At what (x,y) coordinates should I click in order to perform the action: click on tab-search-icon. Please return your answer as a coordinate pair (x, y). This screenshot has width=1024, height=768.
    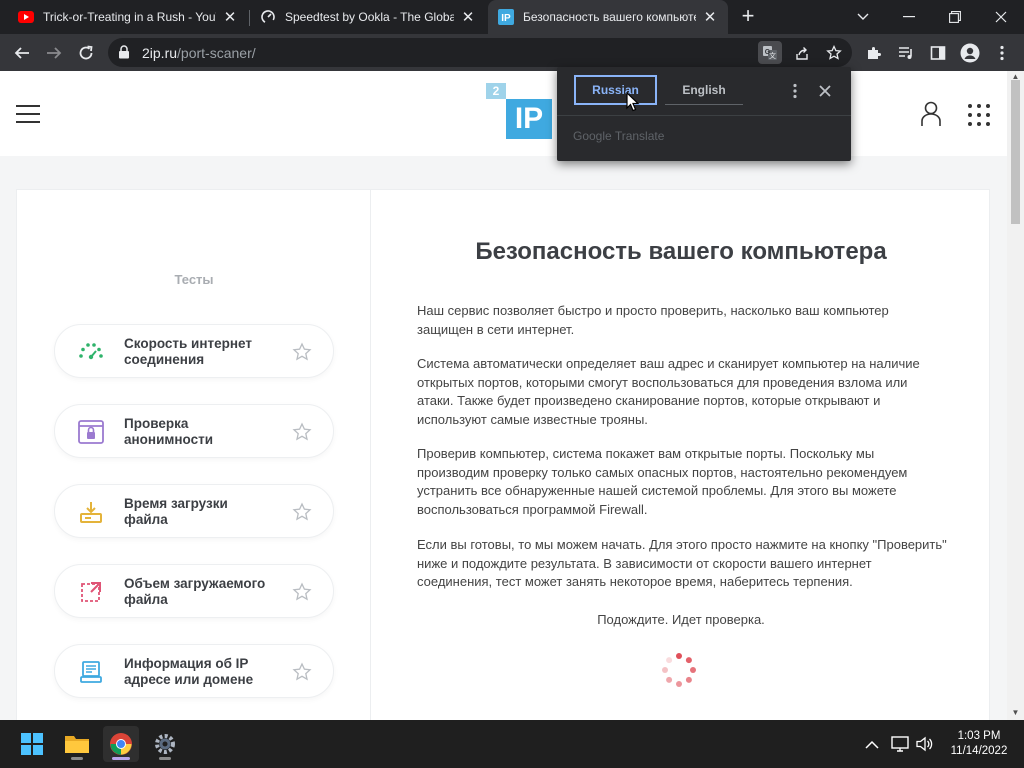
    Looking at the image, I should click on (863, 17).